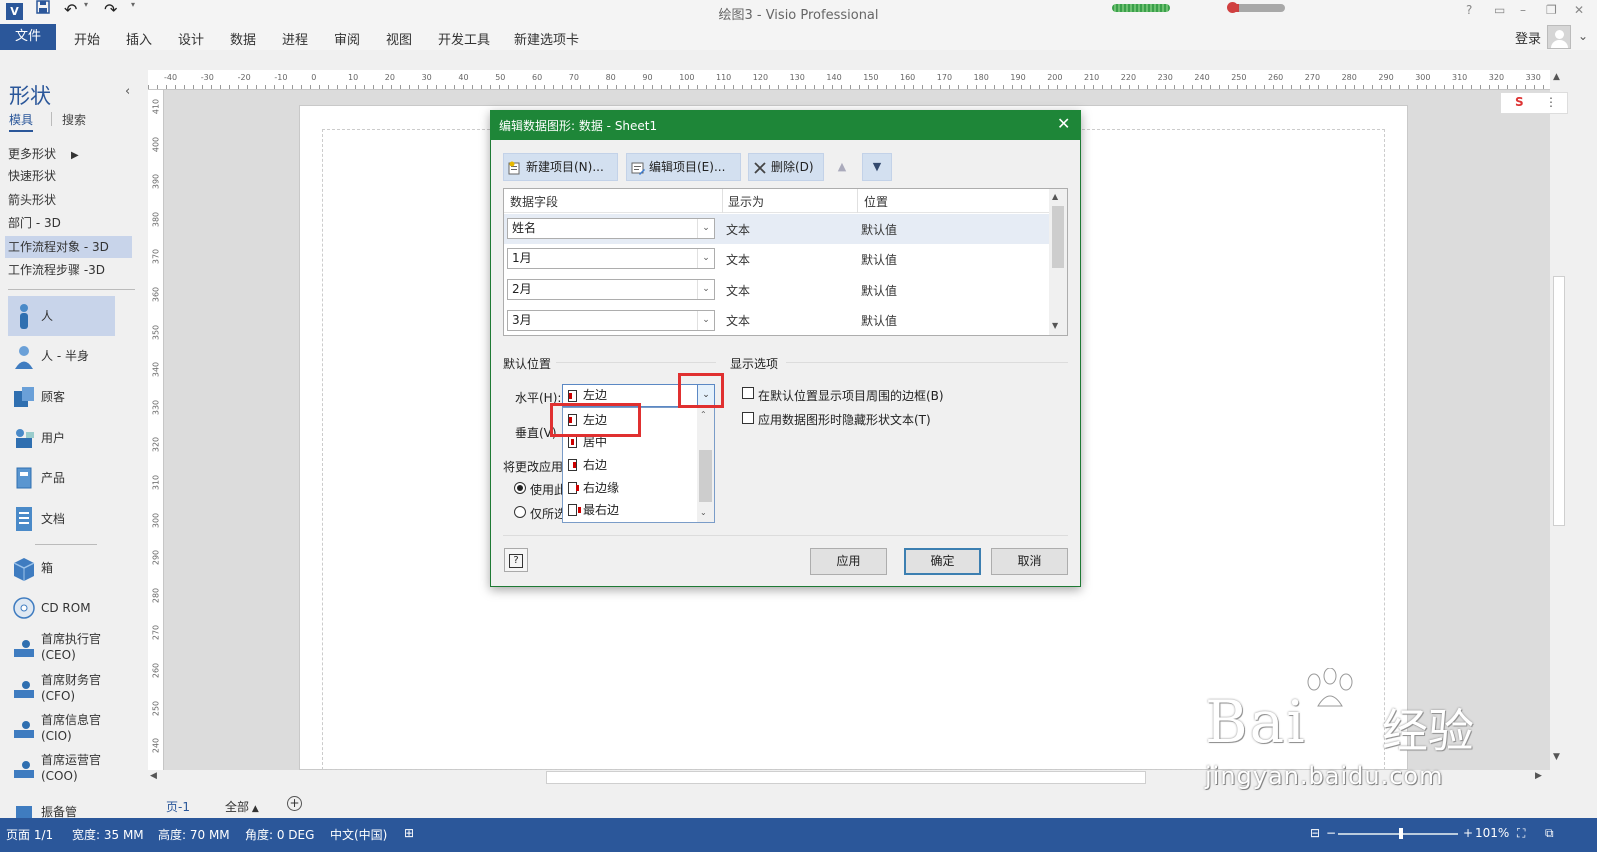 This screenshot has width=1597, height=852. What do you see at coordinates (71, 176) in the screenshot?
I see `stencil-quick-shapes: 快速形状` at bounding box center [71, 176].